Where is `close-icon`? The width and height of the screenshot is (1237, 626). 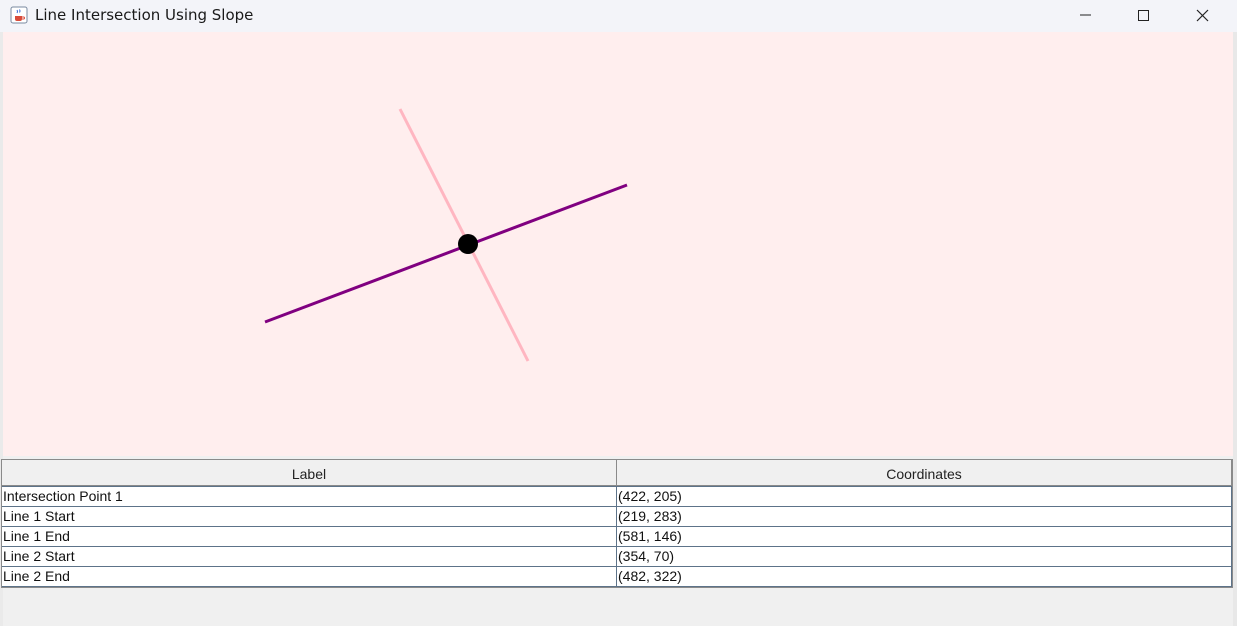 close-icon is located at coordinates (1202, 15).